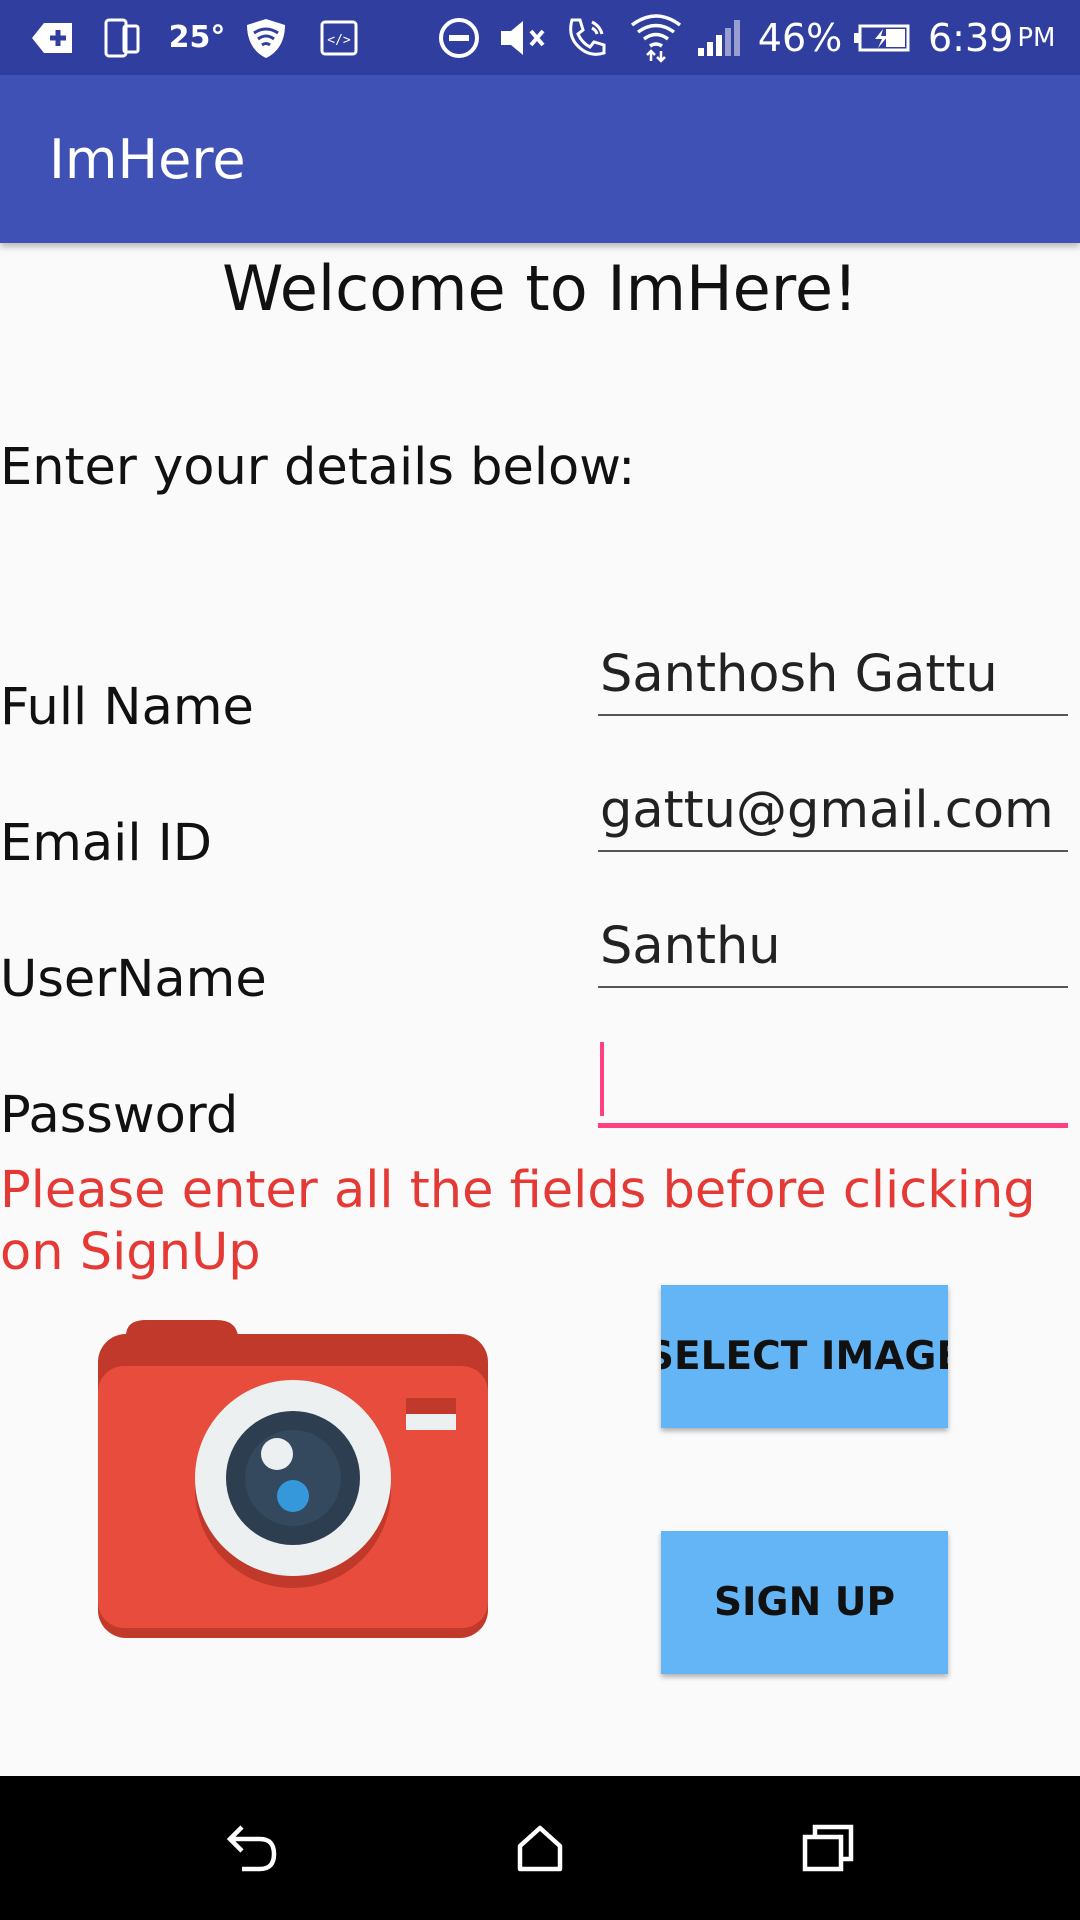 This screenshot has width=1080, height=1920. I want to click on clock: 6:39 PM, so click(992, 37).